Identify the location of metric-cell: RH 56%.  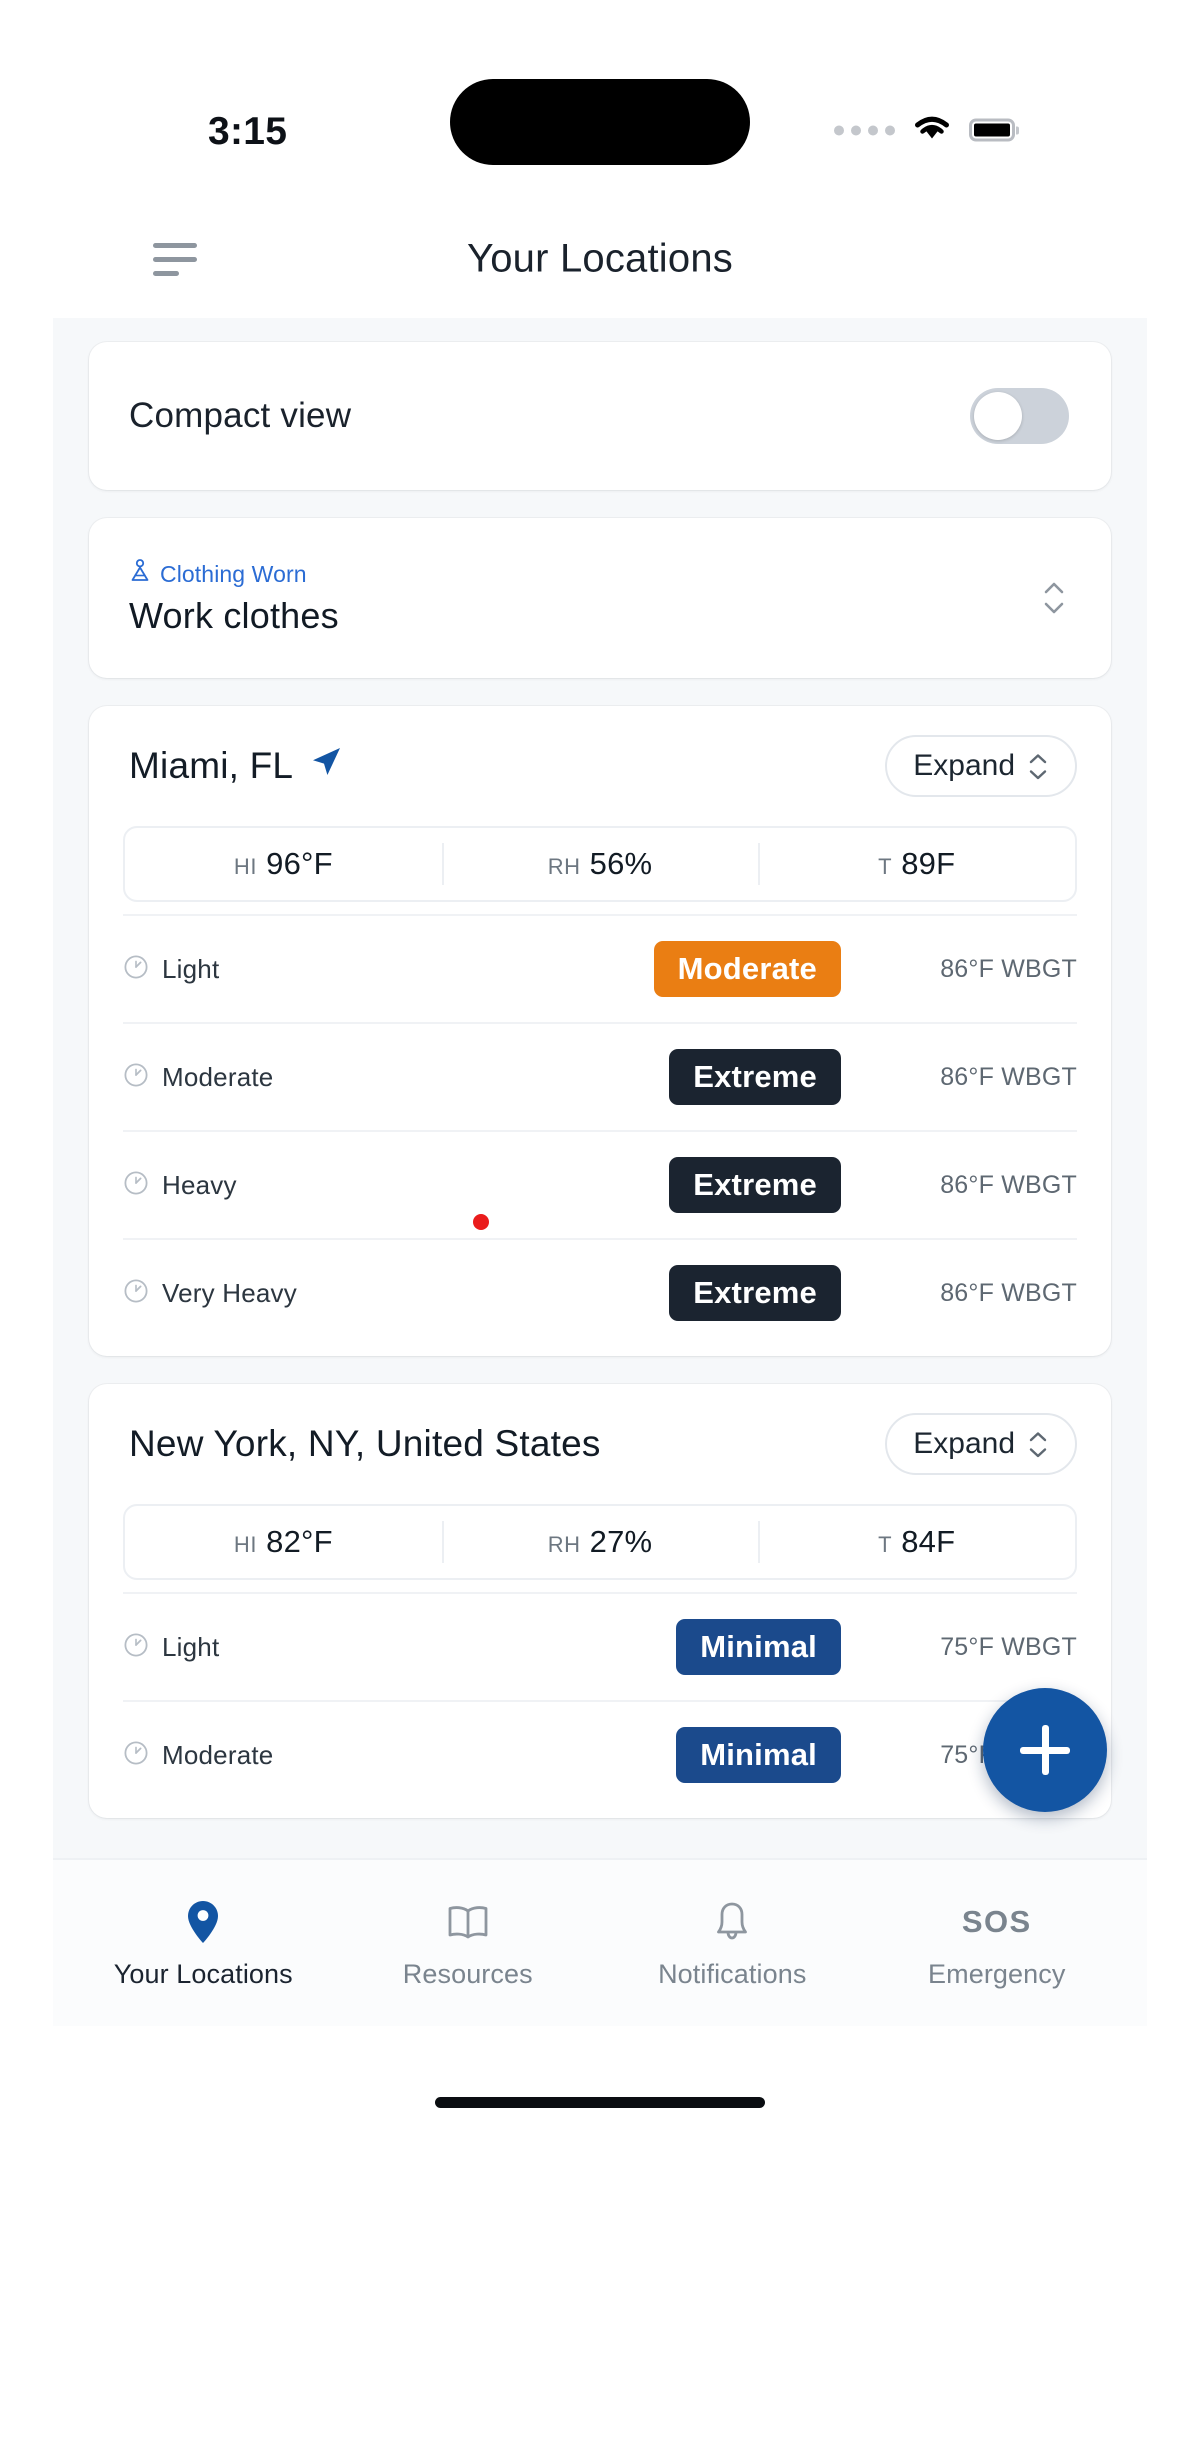
(600, 864).